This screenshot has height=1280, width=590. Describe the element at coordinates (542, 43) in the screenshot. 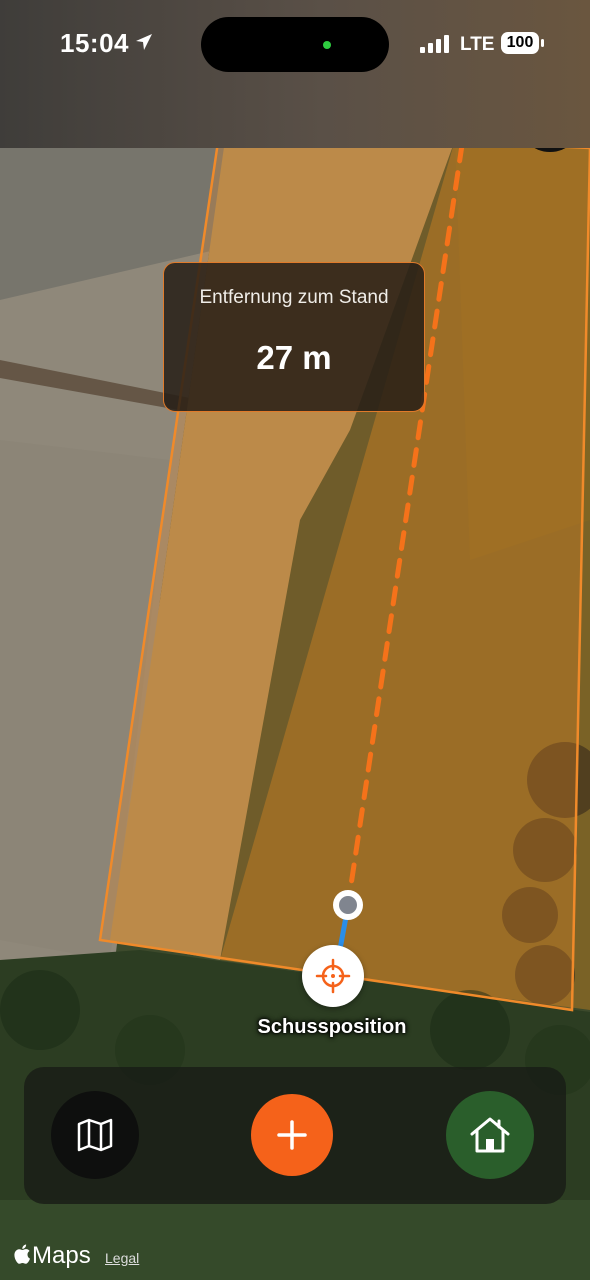

I see `battery-tip` at that location.